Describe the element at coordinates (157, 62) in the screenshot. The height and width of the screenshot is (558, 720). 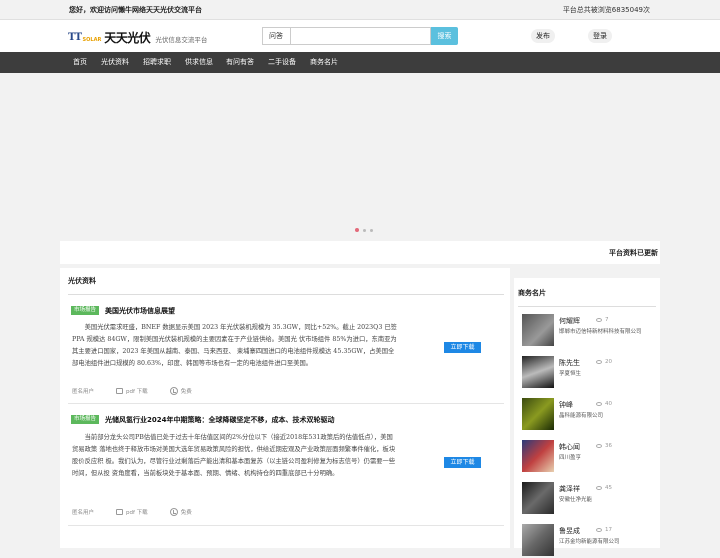
I see `nav-item-jobs: 招聘求职` at that location.